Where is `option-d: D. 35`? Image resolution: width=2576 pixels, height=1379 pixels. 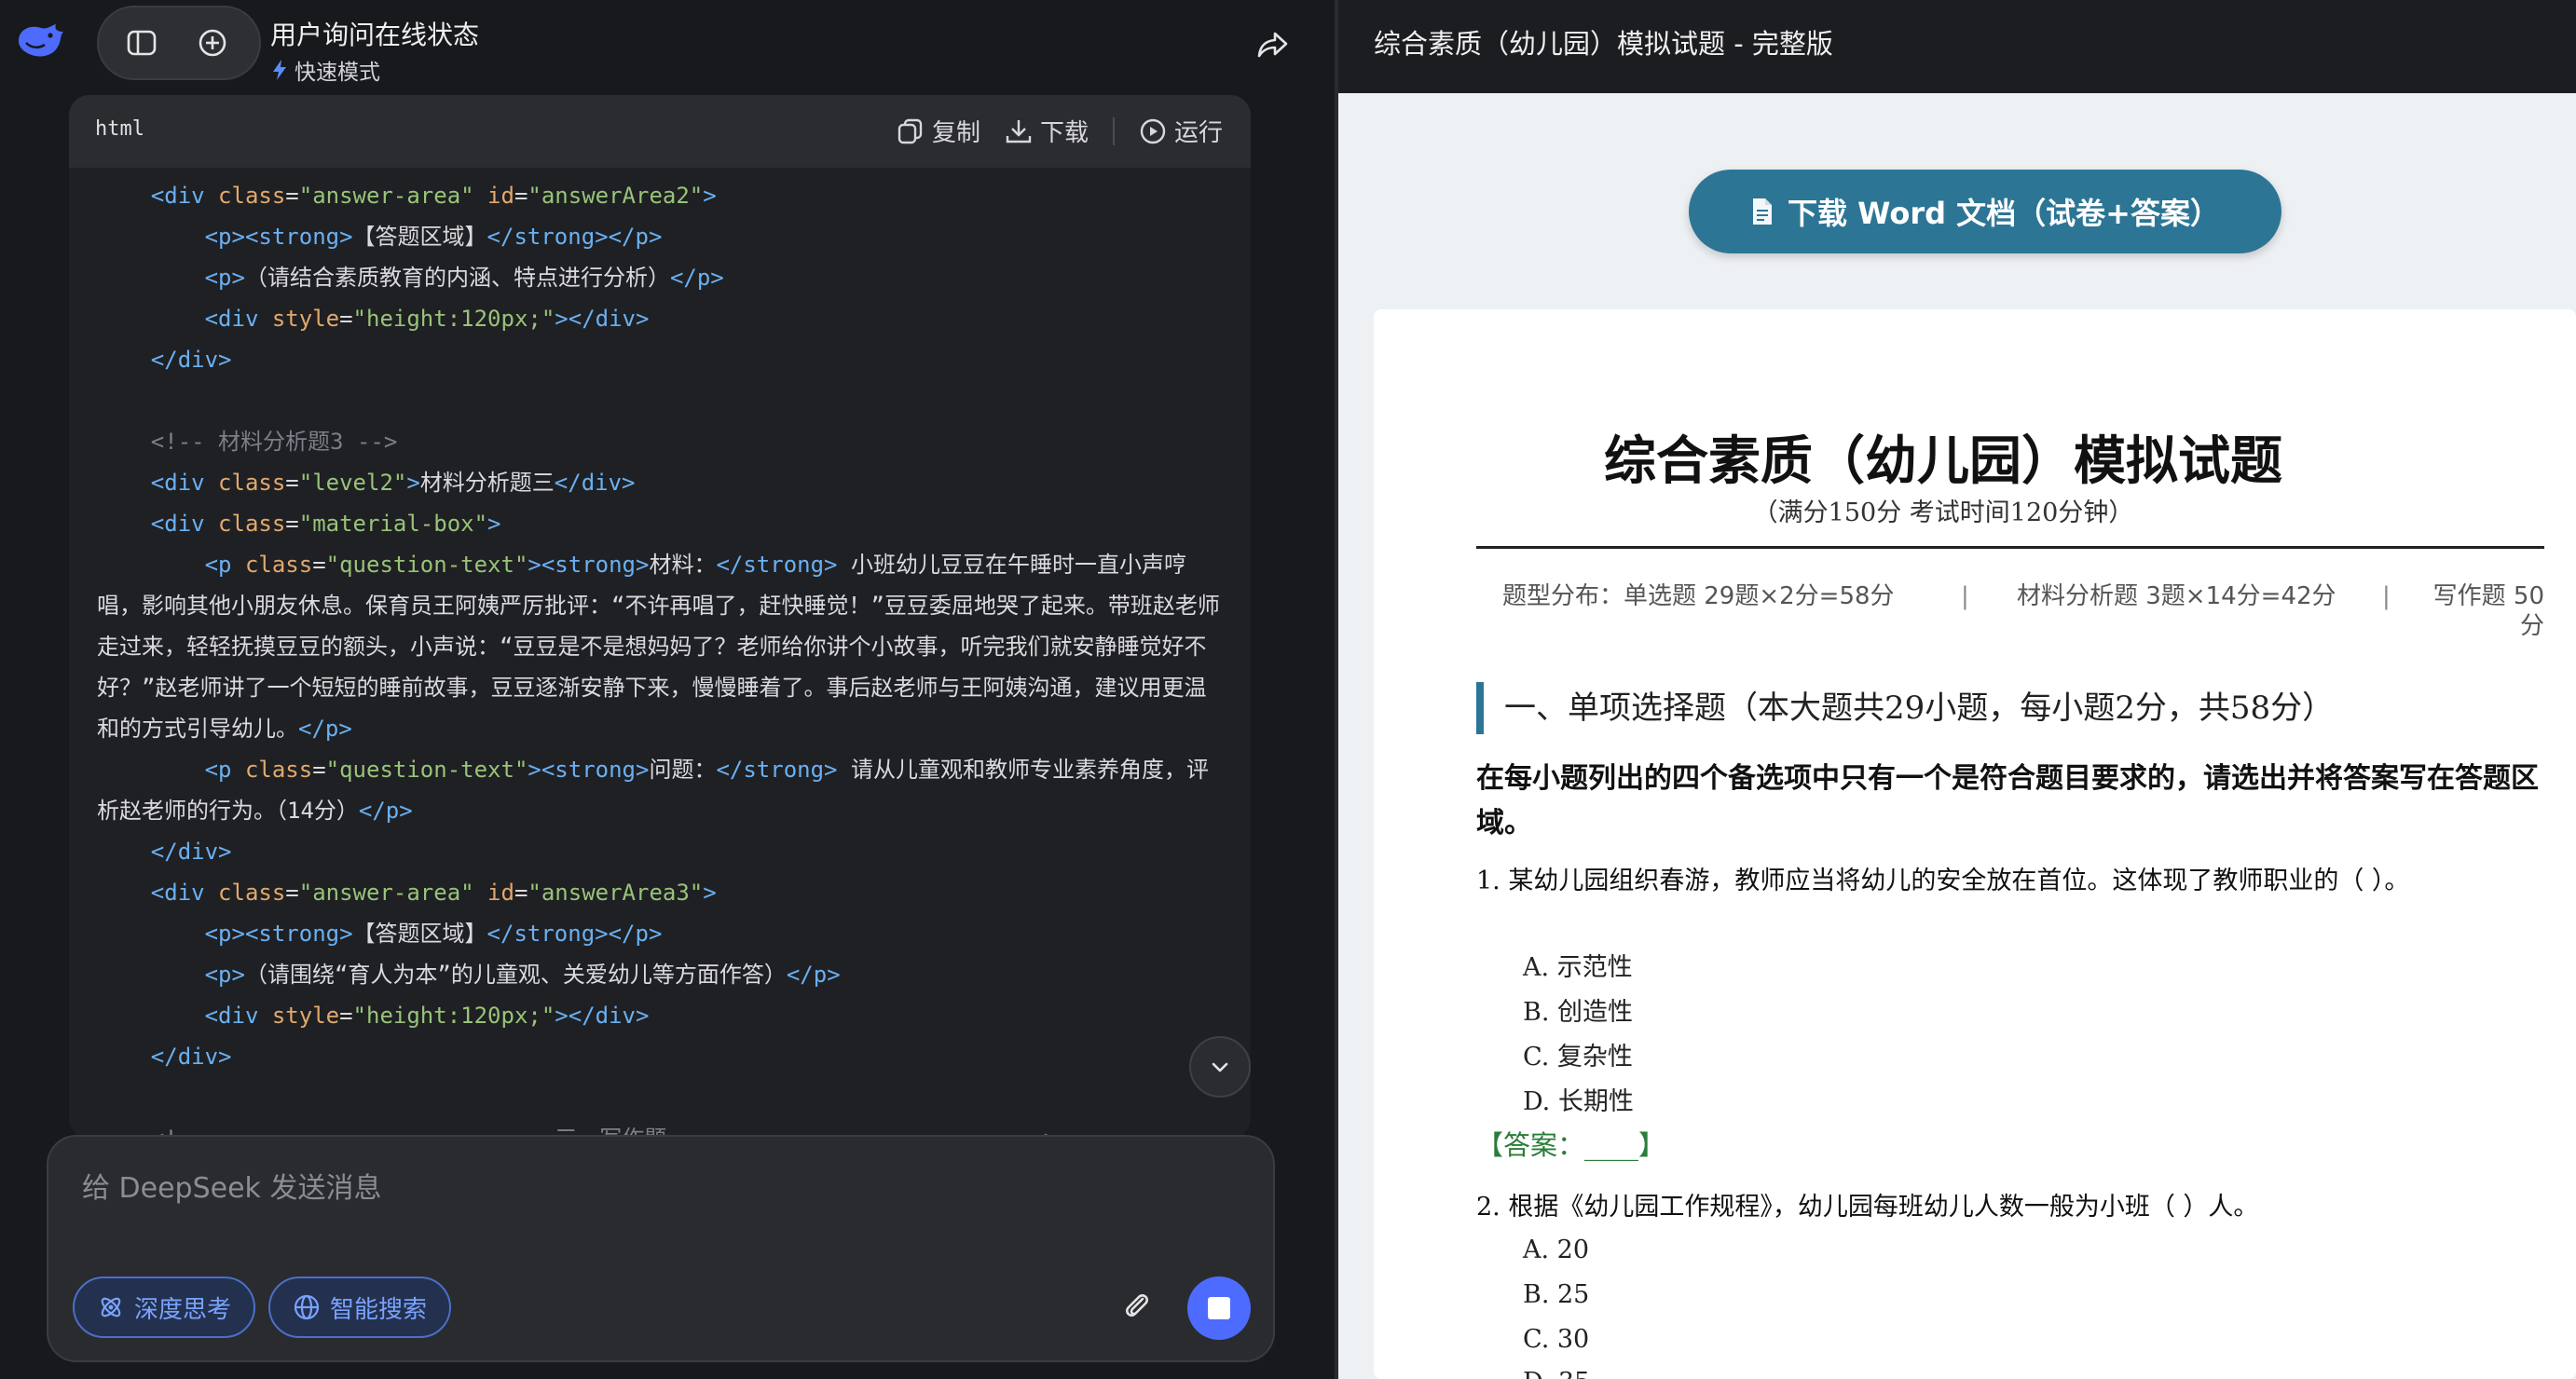
option-d: D. 35 is located at coordinates (1556, 1373).